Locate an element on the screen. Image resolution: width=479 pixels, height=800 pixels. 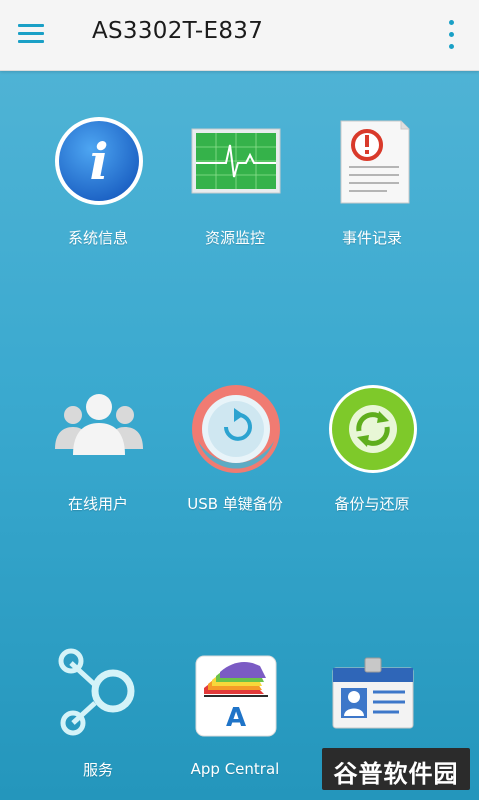
tile-backup-restore: 备份与还原 is located at coordinates (372, 463).